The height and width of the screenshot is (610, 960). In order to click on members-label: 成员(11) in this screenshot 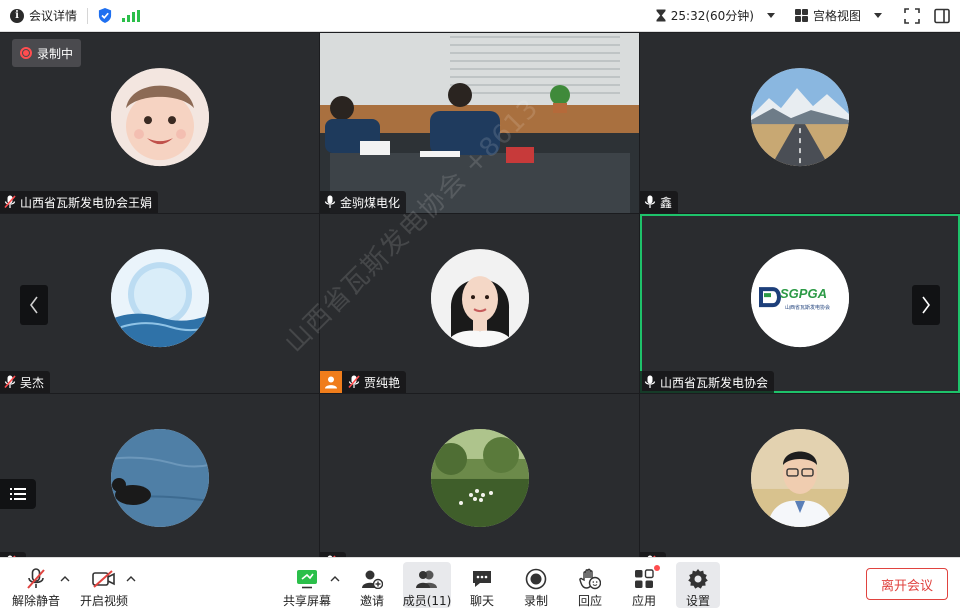, I will do `click(427, 601)`.